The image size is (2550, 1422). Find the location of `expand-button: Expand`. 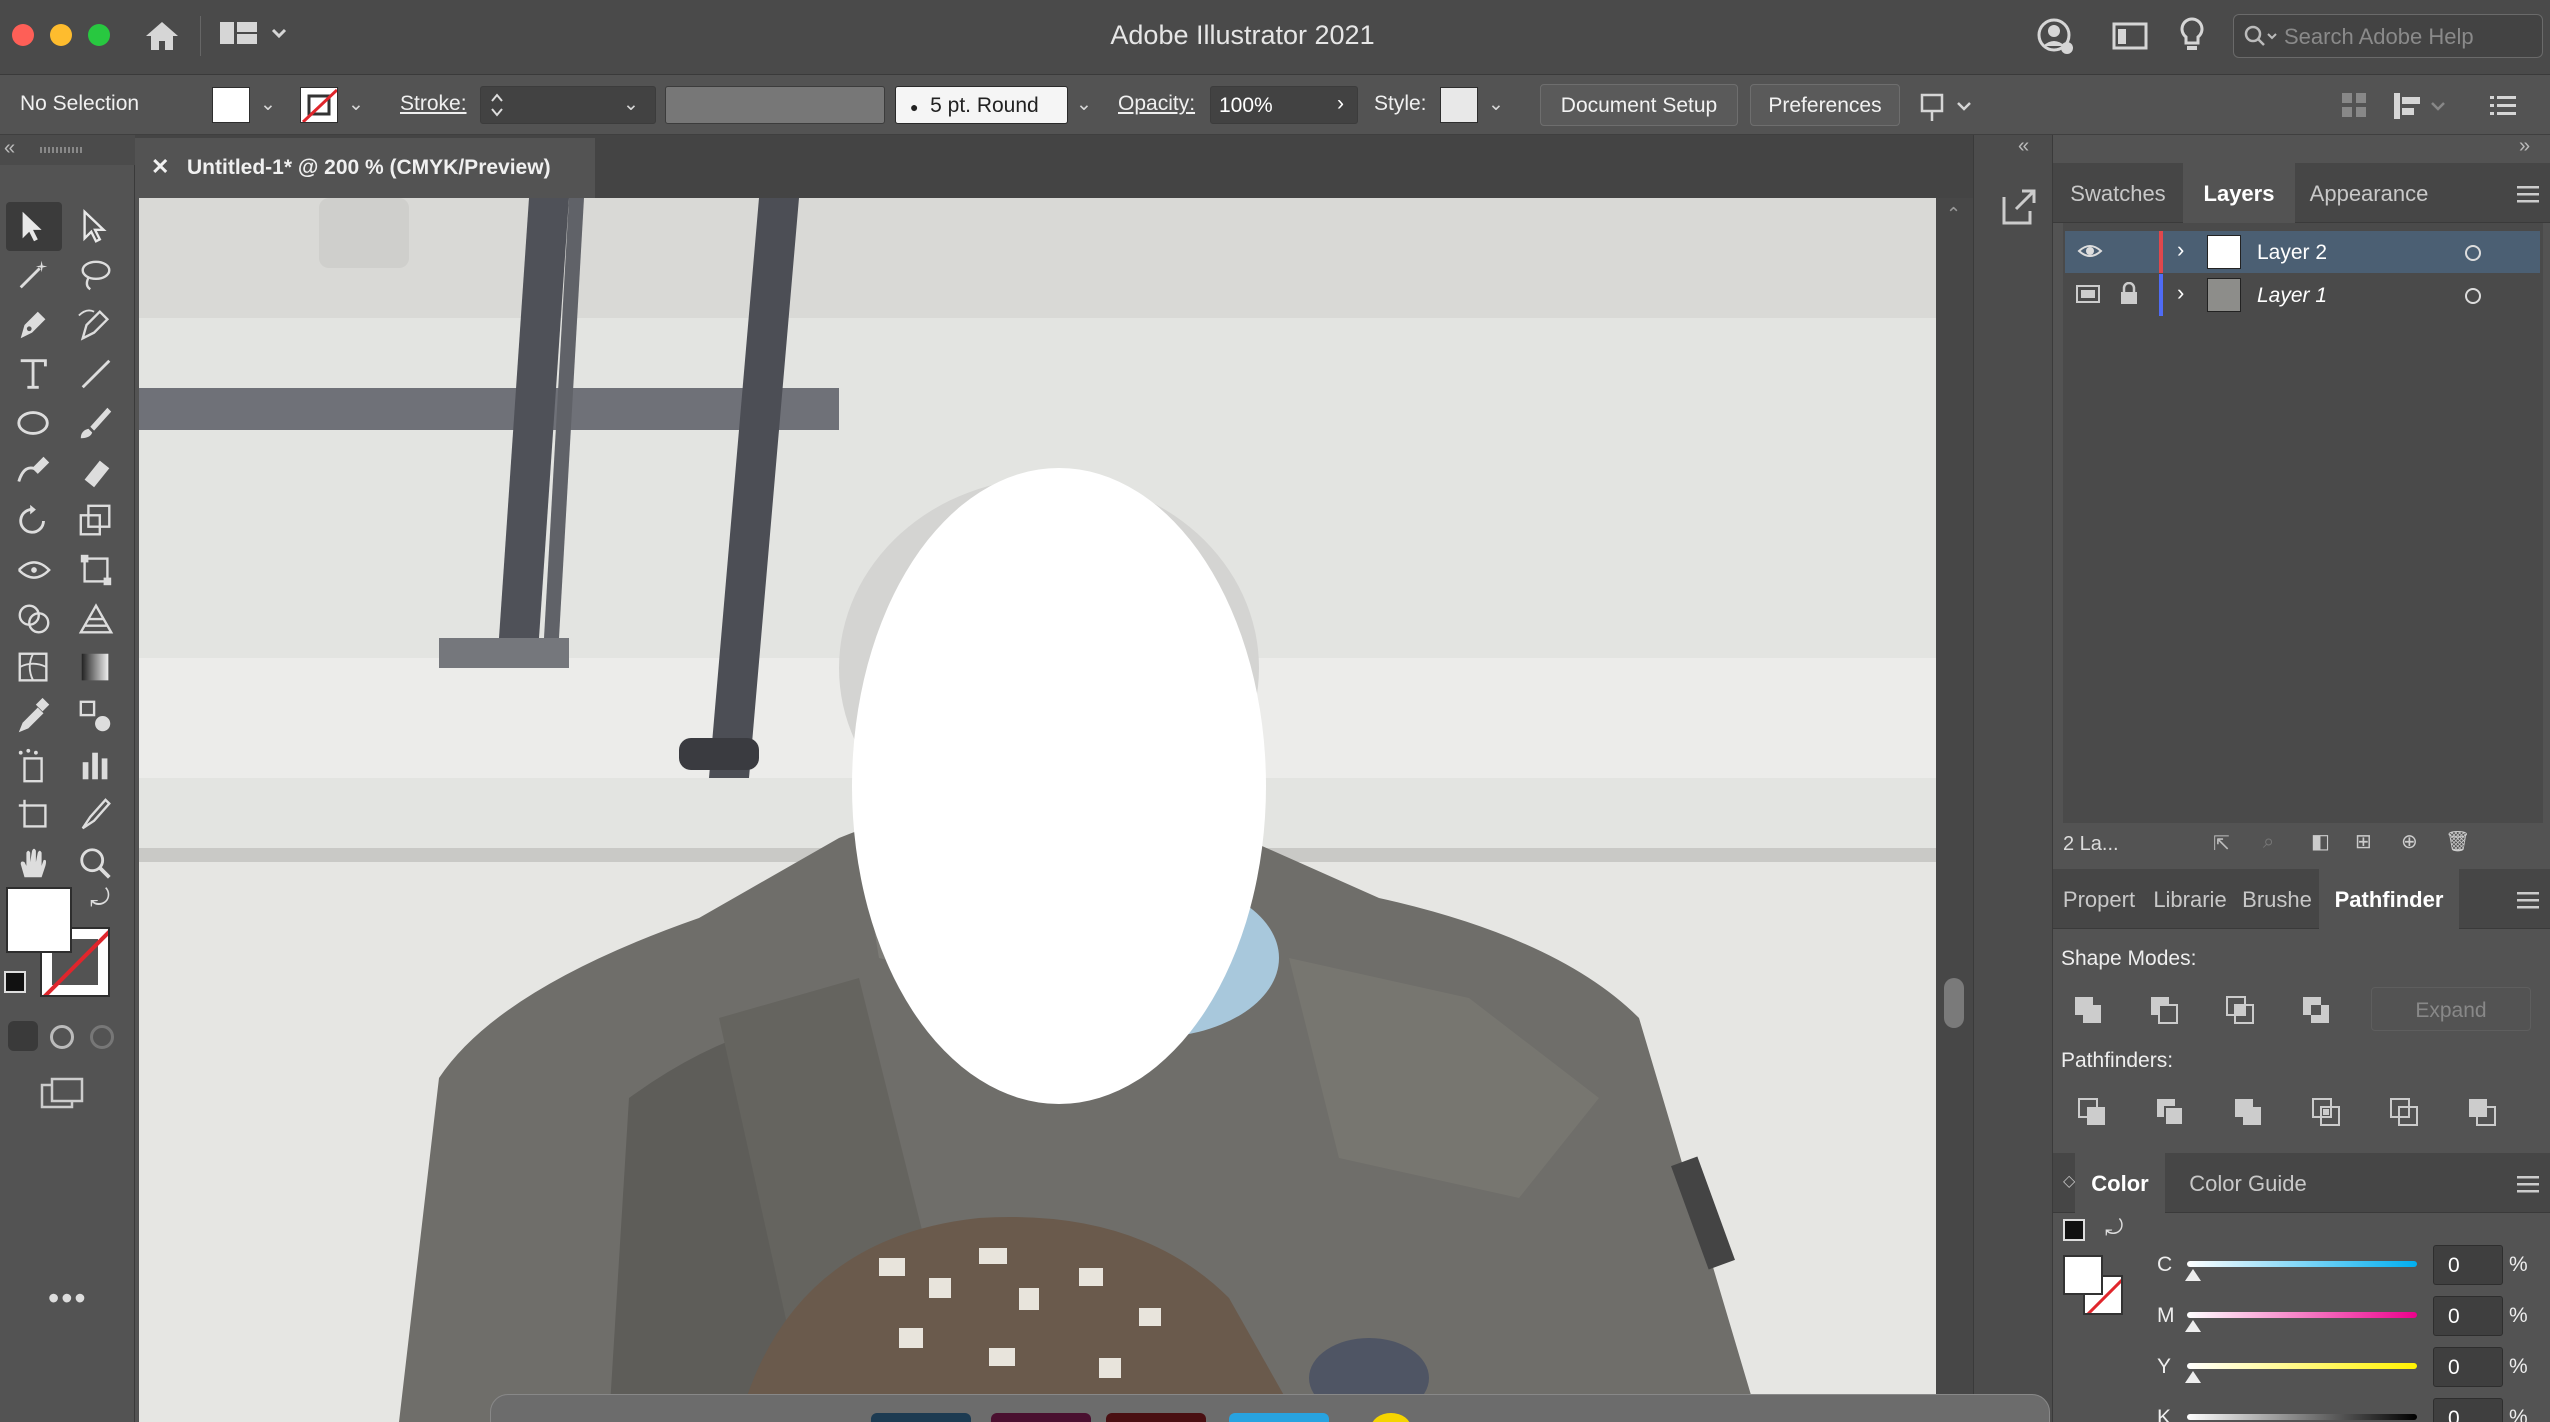

expand-button: Expand is located at coordinates (2451, 1009).